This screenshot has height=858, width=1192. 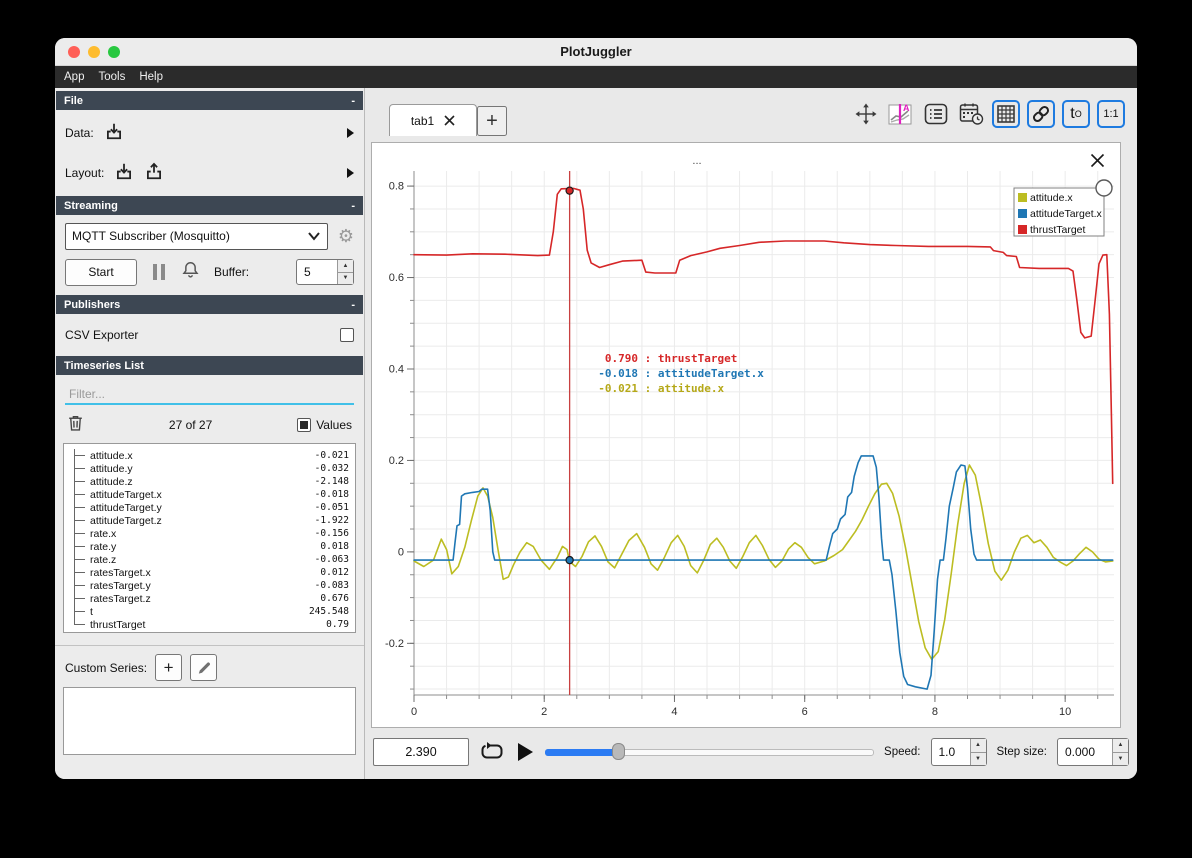 I want to click on filter-input, so click(x=209, y=394).